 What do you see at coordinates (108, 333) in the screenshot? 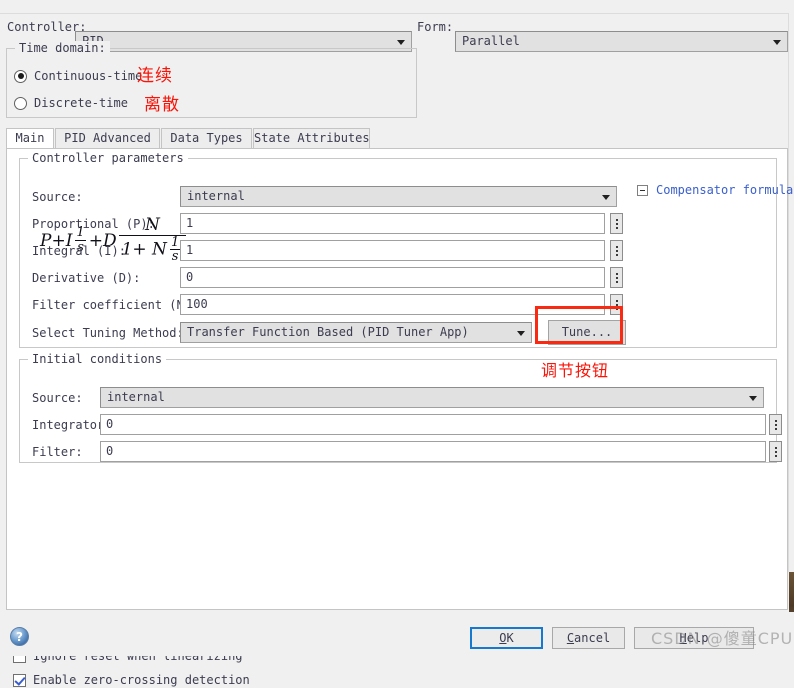
I see `tuning-method-label: Select Tuning Method:` at bounding box center [108, 333].